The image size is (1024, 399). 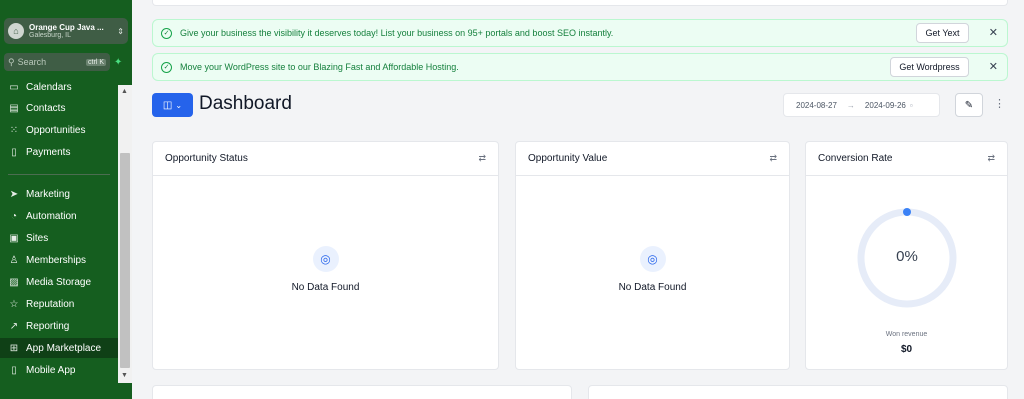 What do you see at coordinates (911, 105) in the screenshot?
I see `calendar-icon: ▫` at bounding box center [911, 105].